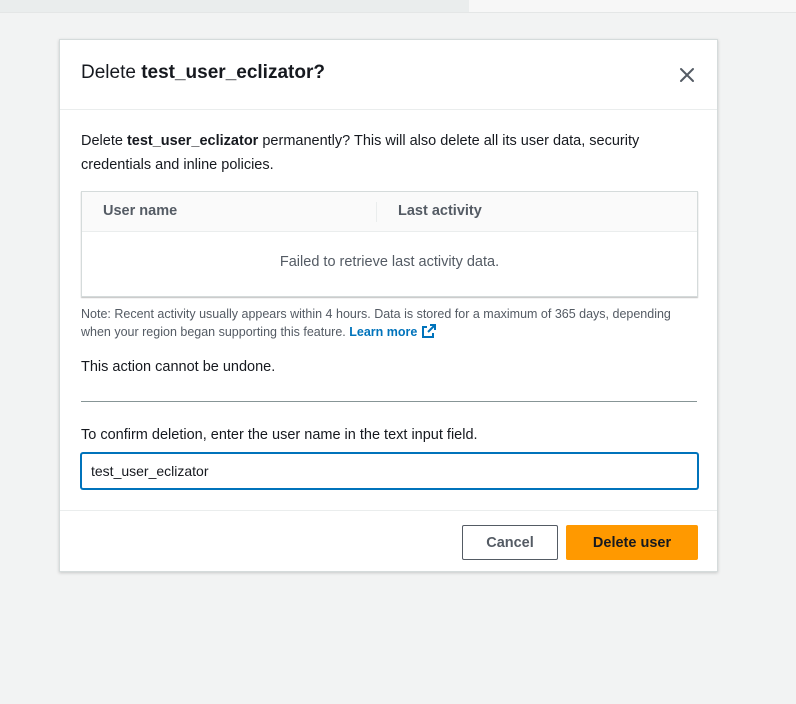 This screenshot has height=704, width=796. I want to click on close-icon, so click(687, 75).